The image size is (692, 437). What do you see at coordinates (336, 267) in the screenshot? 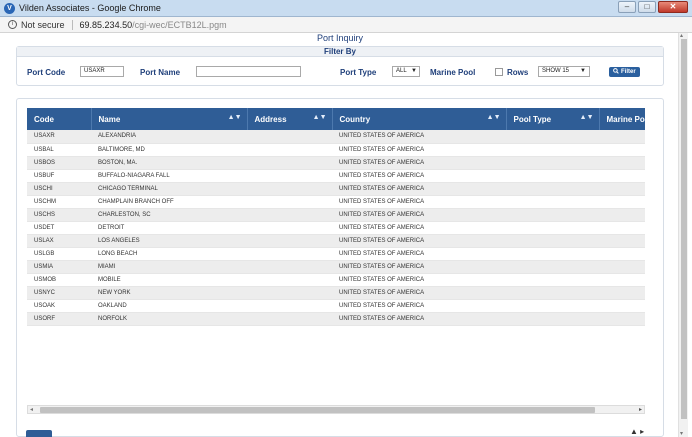
I see `table-row: USMIA MIAMI UNITED STATES OF AMERICA` at bounding box center [336, 267].